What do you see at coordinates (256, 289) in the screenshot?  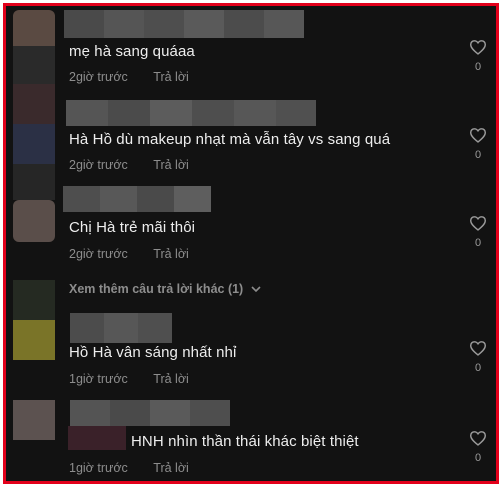 I see `chevron-down-icon` at bounding box center [256, 289].